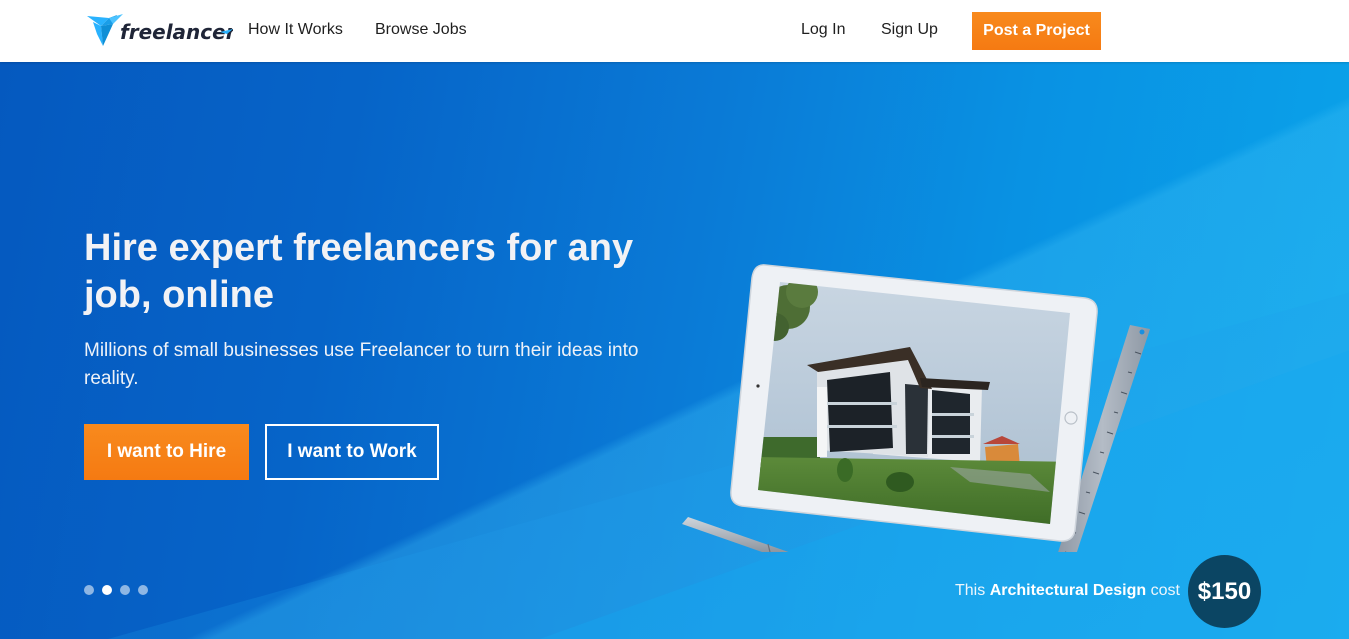 This screenshot has height=639, width=1349. I want to click on slide-caption: This Architectural Design cost, so click(1067, 591).